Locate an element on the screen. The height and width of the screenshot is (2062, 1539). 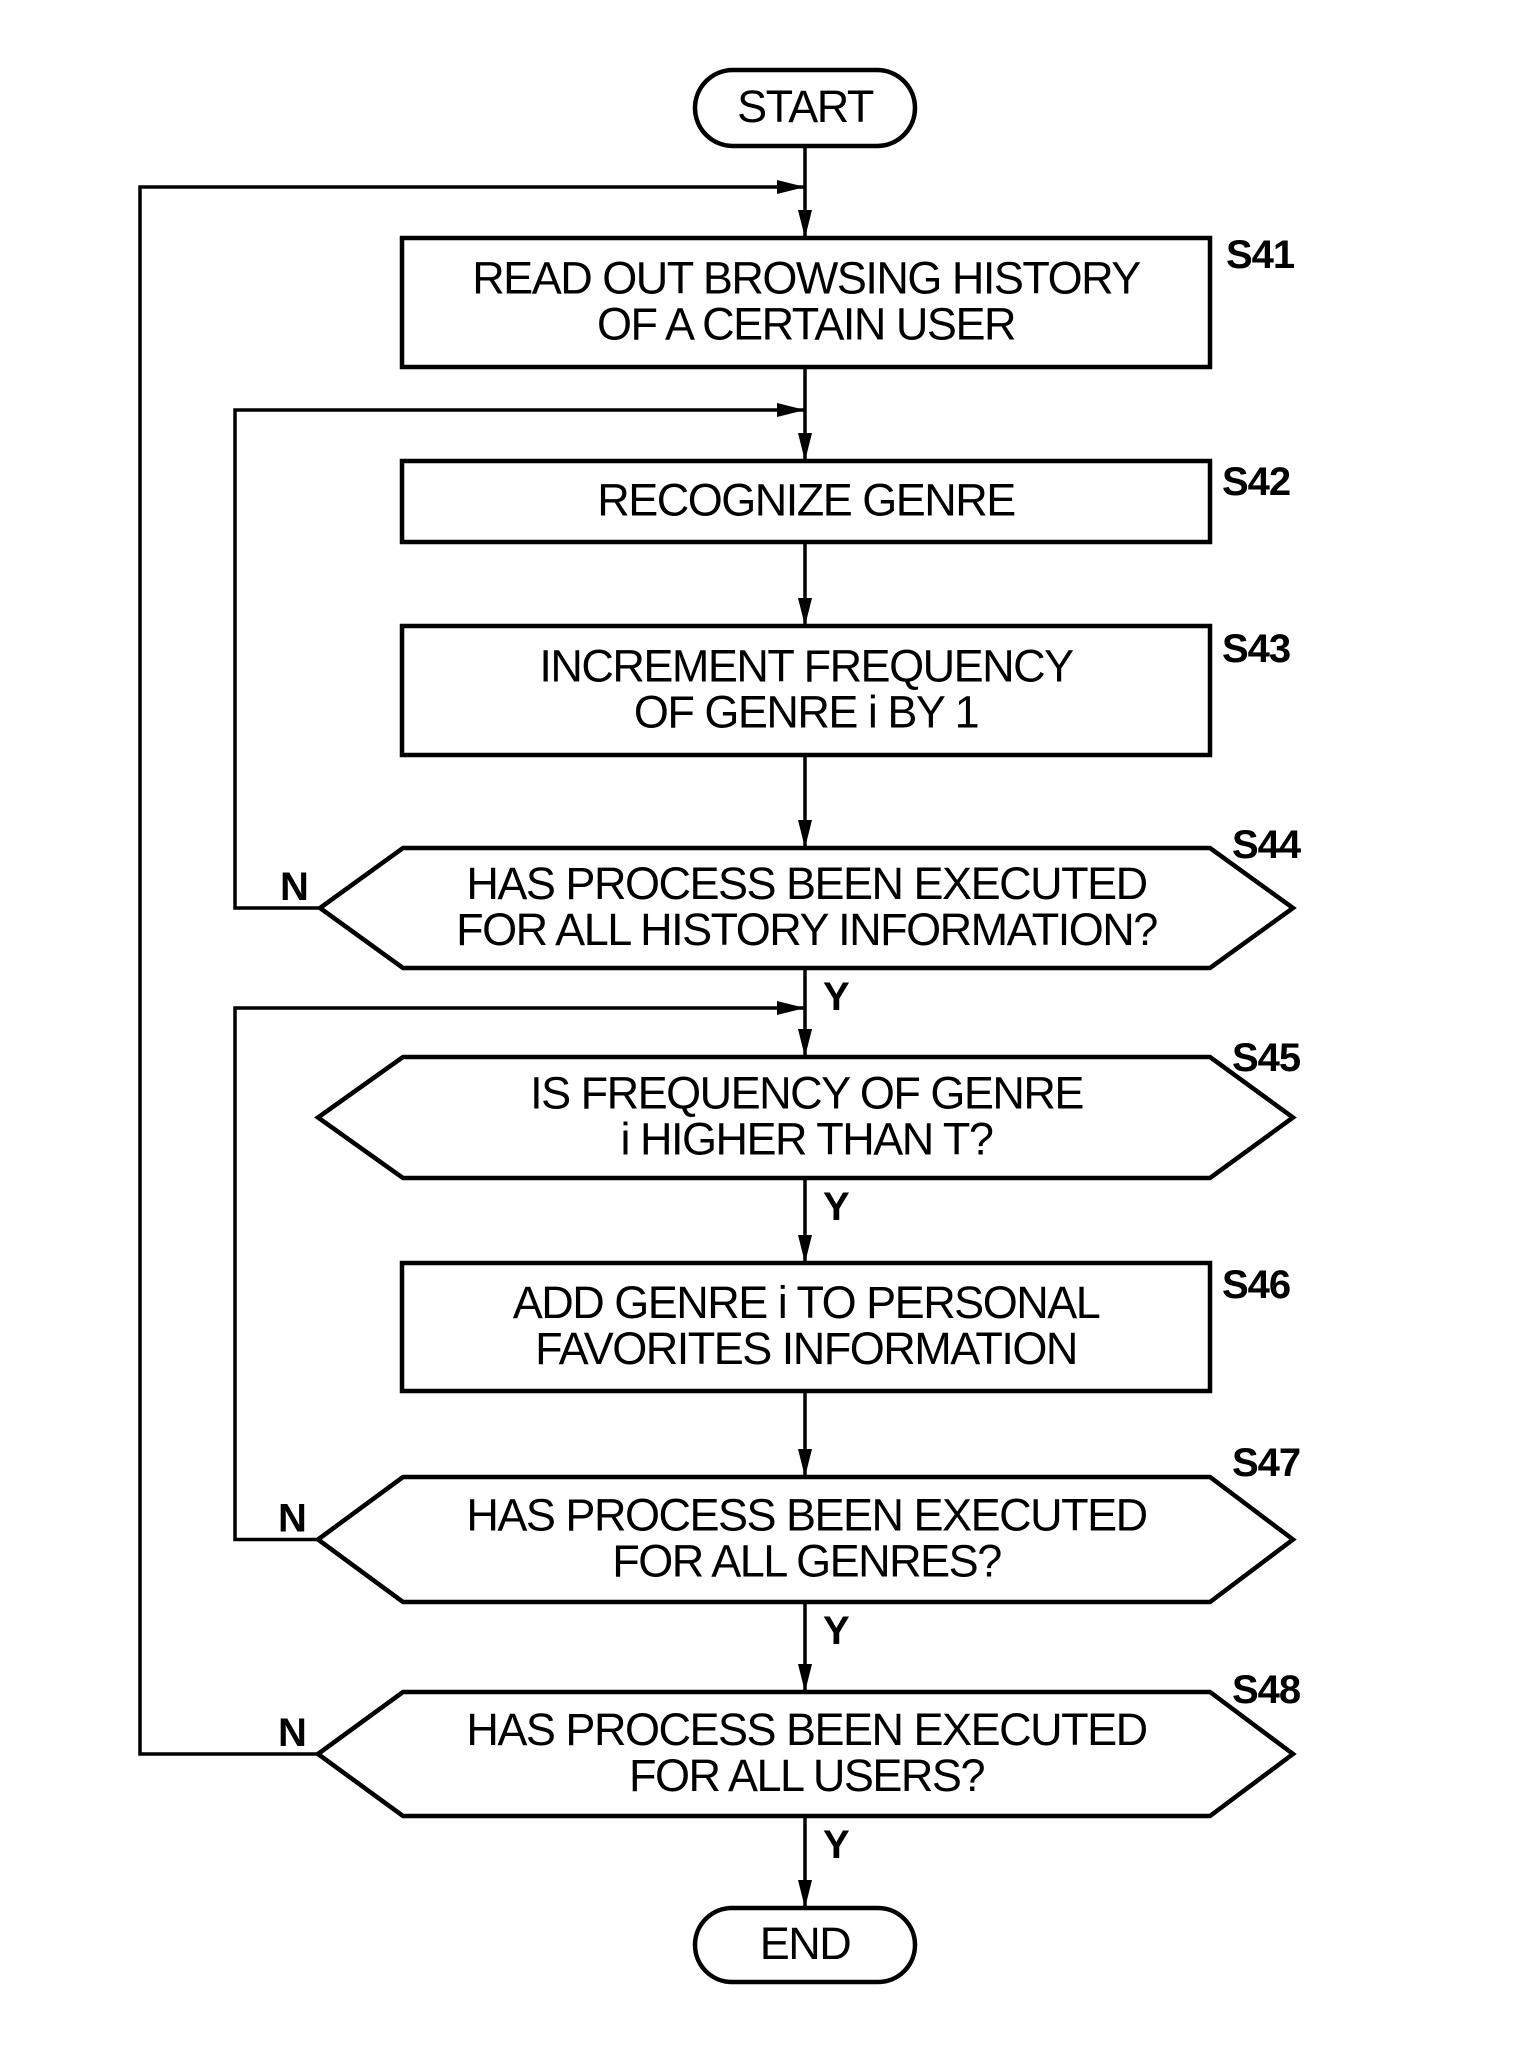
s48-text-line-2: FOR ALL USERS? is located at coordinates (806, 1775).